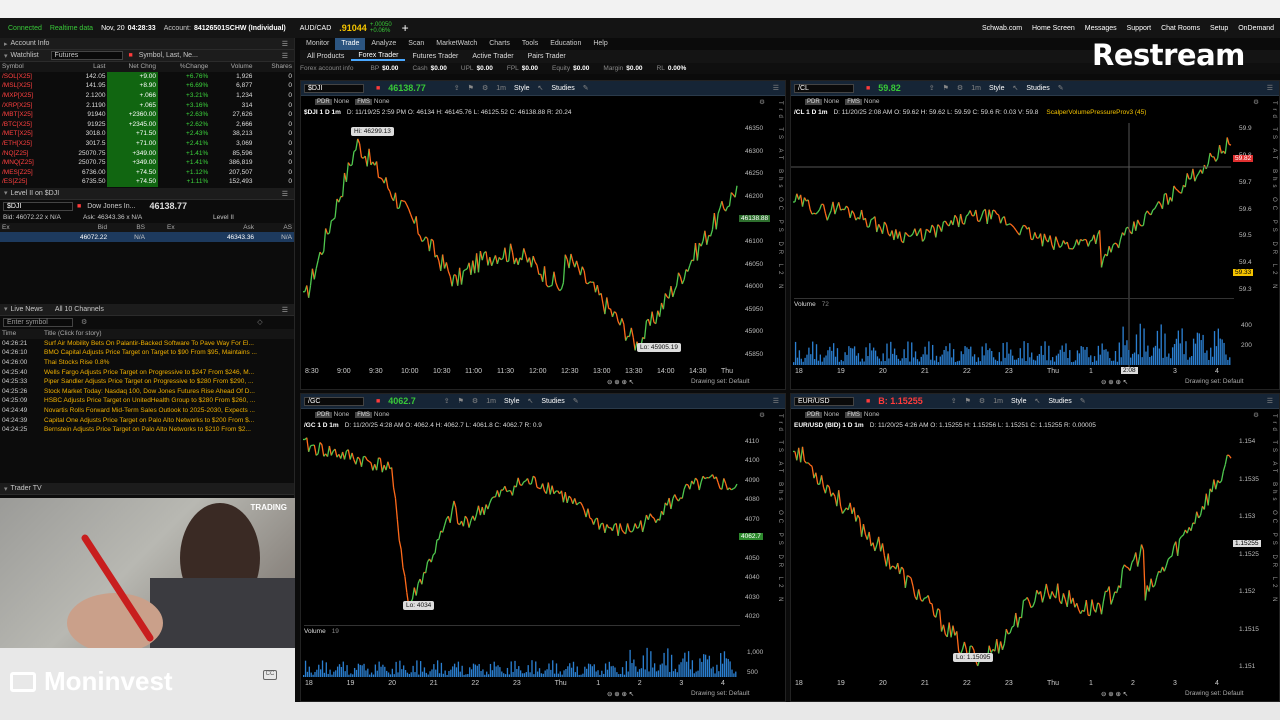  I want to click on tag-icon: ◇, so click(259, 322).